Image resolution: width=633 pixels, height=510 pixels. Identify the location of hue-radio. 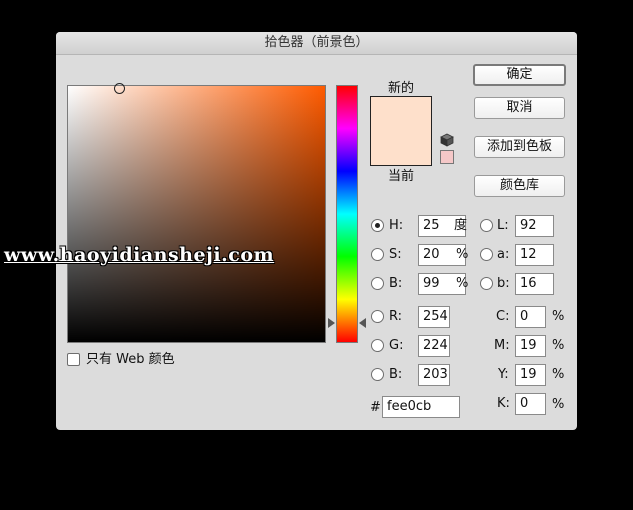
(377, 225).